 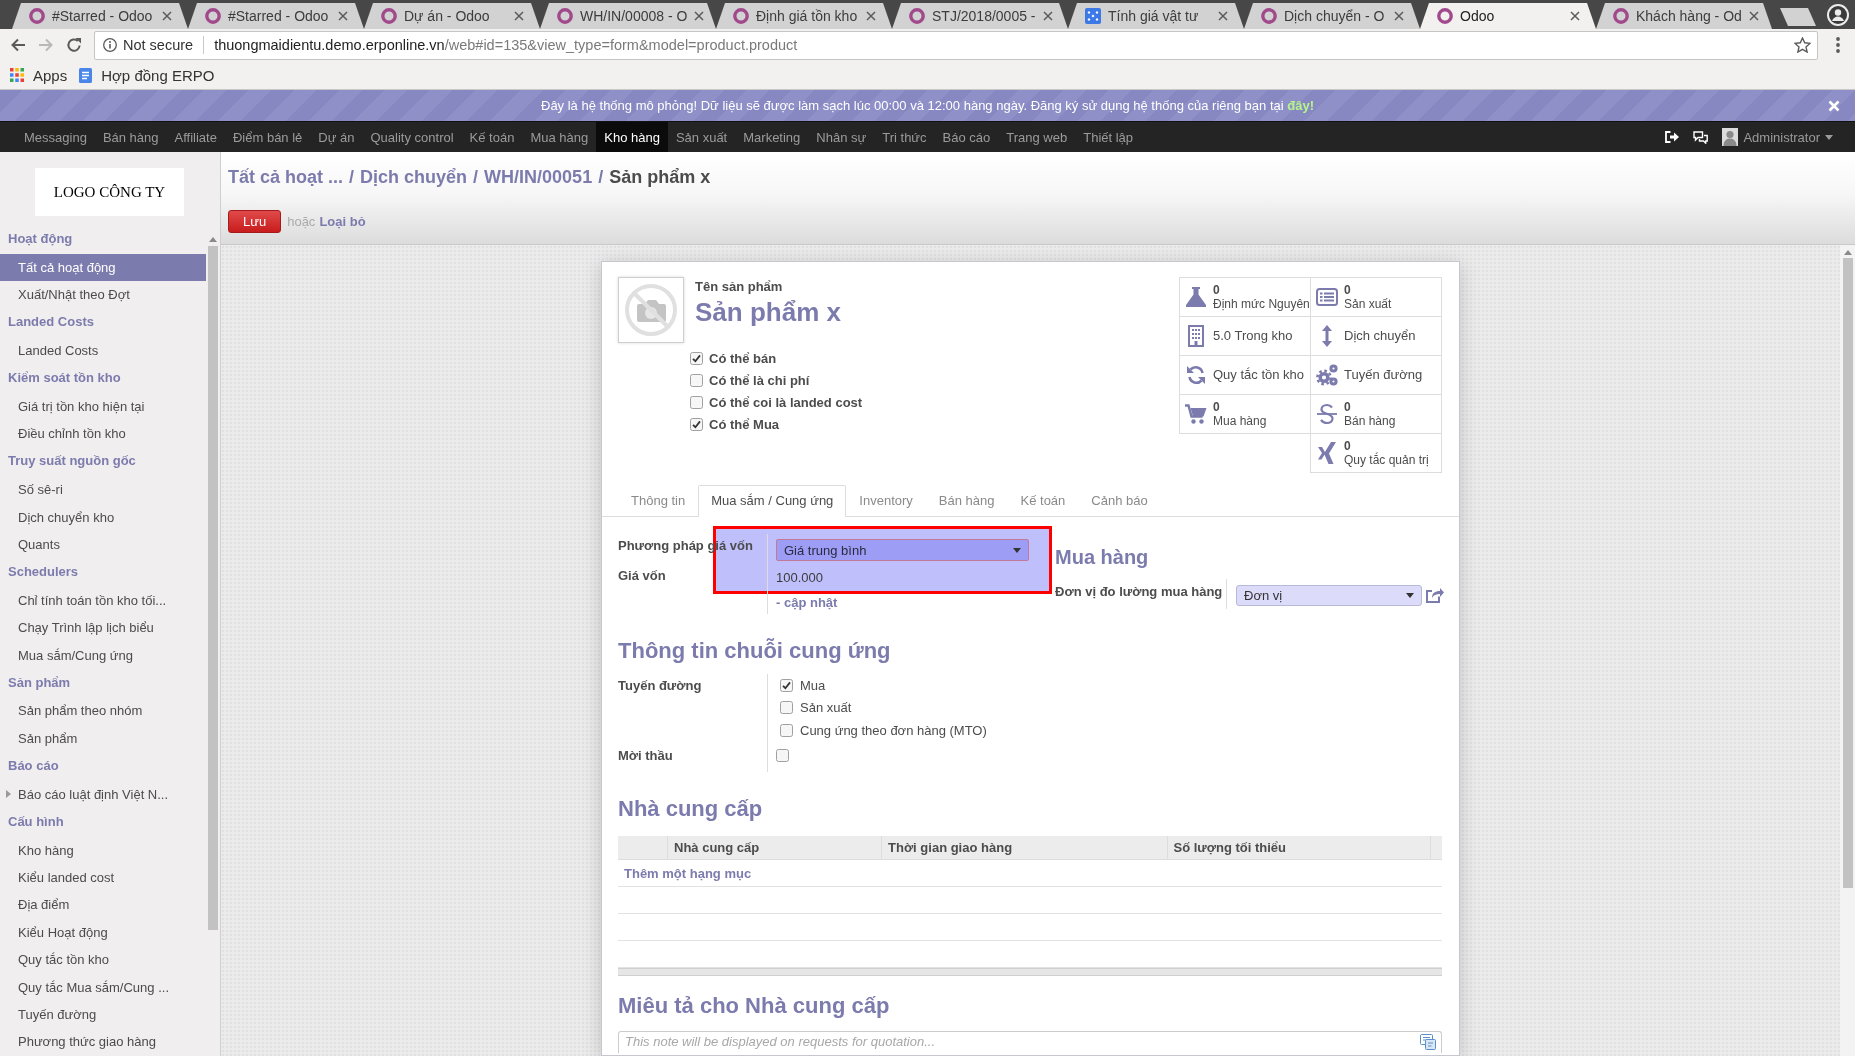 What do you see at coordinates (452, 16) in the screenshot?
I see `browser-tab: Dự án - Odoo` at bounding box center [452, 16].